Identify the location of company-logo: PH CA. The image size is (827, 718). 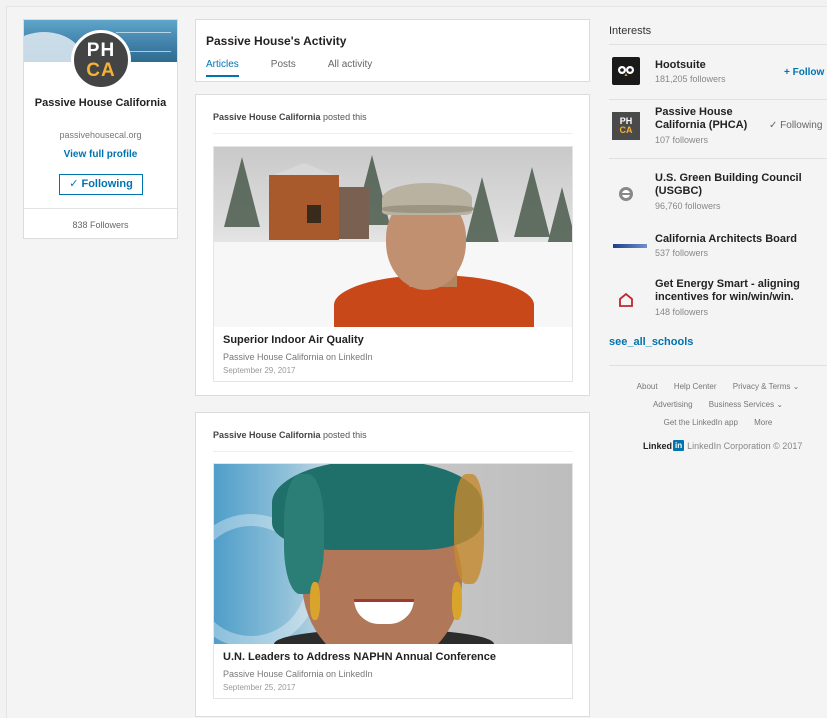
(101, 60).